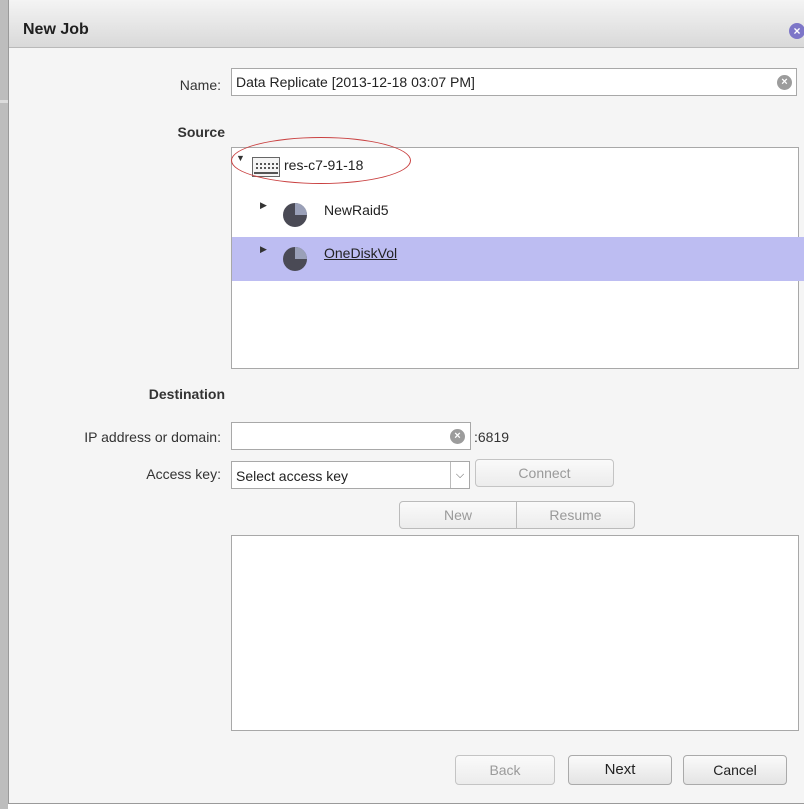 Image resolution: width=804 pixels, height=809 pixels. I want to click on dialog-title-bar: New Job ×, so click(406, 24).